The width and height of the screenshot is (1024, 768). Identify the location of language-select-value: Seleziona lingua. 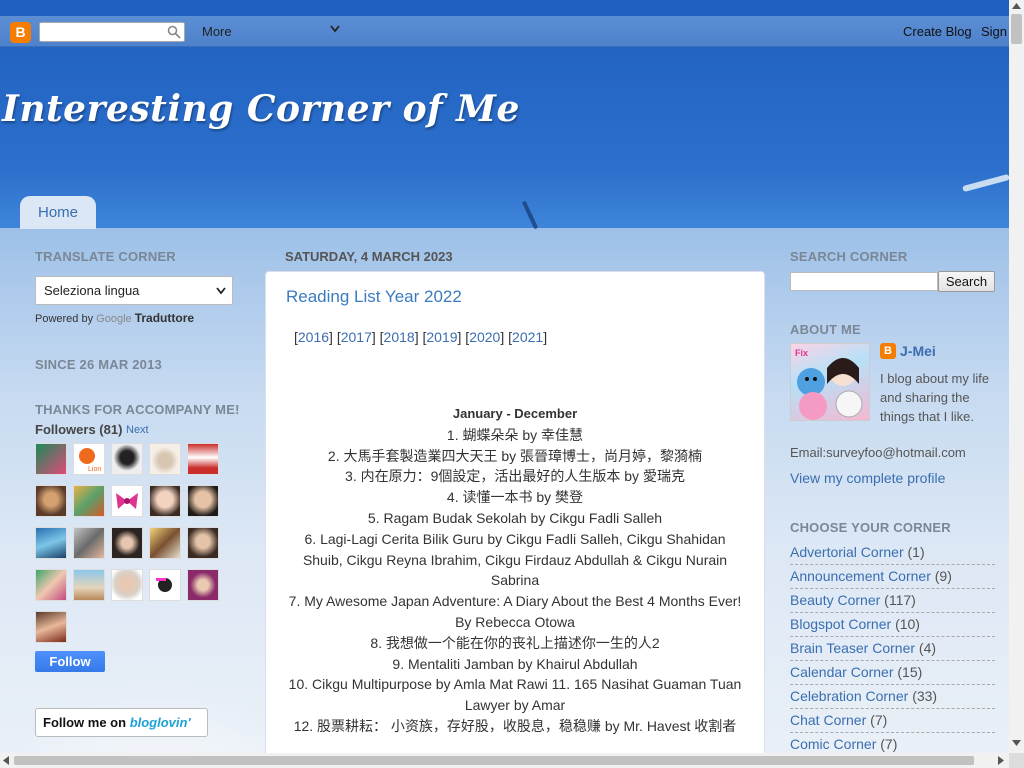
(92, 290).